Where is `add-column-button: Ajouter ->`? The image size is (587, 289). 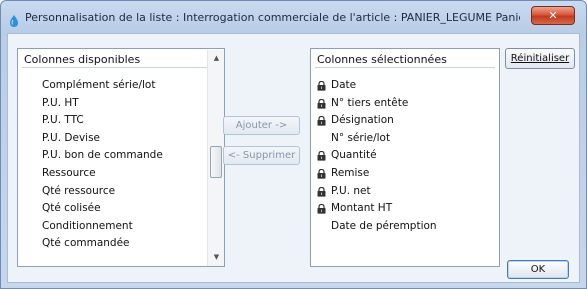 add-column-button: Ajouter -> is located at coordinates (261, 125).